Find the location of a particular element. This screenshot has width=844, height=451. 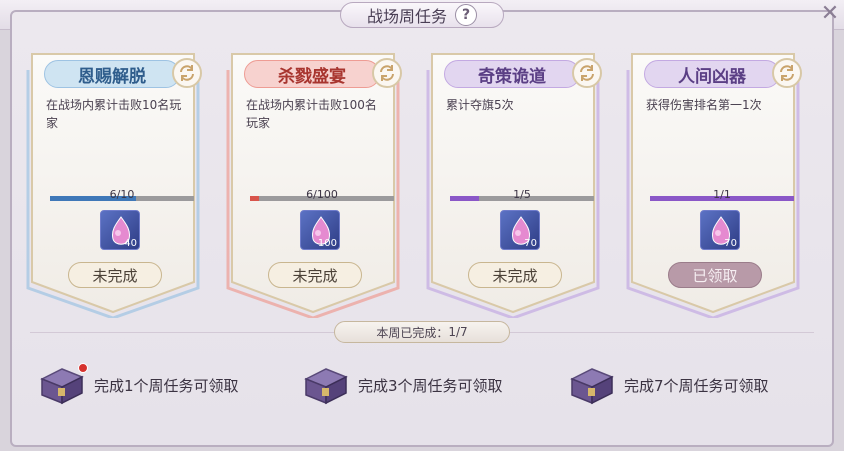

progress-text: 1/1 is located at coordinates (722, 194).